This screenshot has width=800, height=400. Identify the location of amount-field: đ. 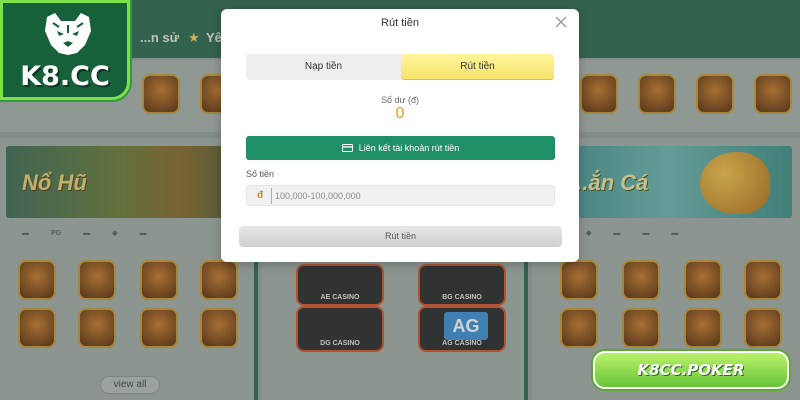
(400, 195).